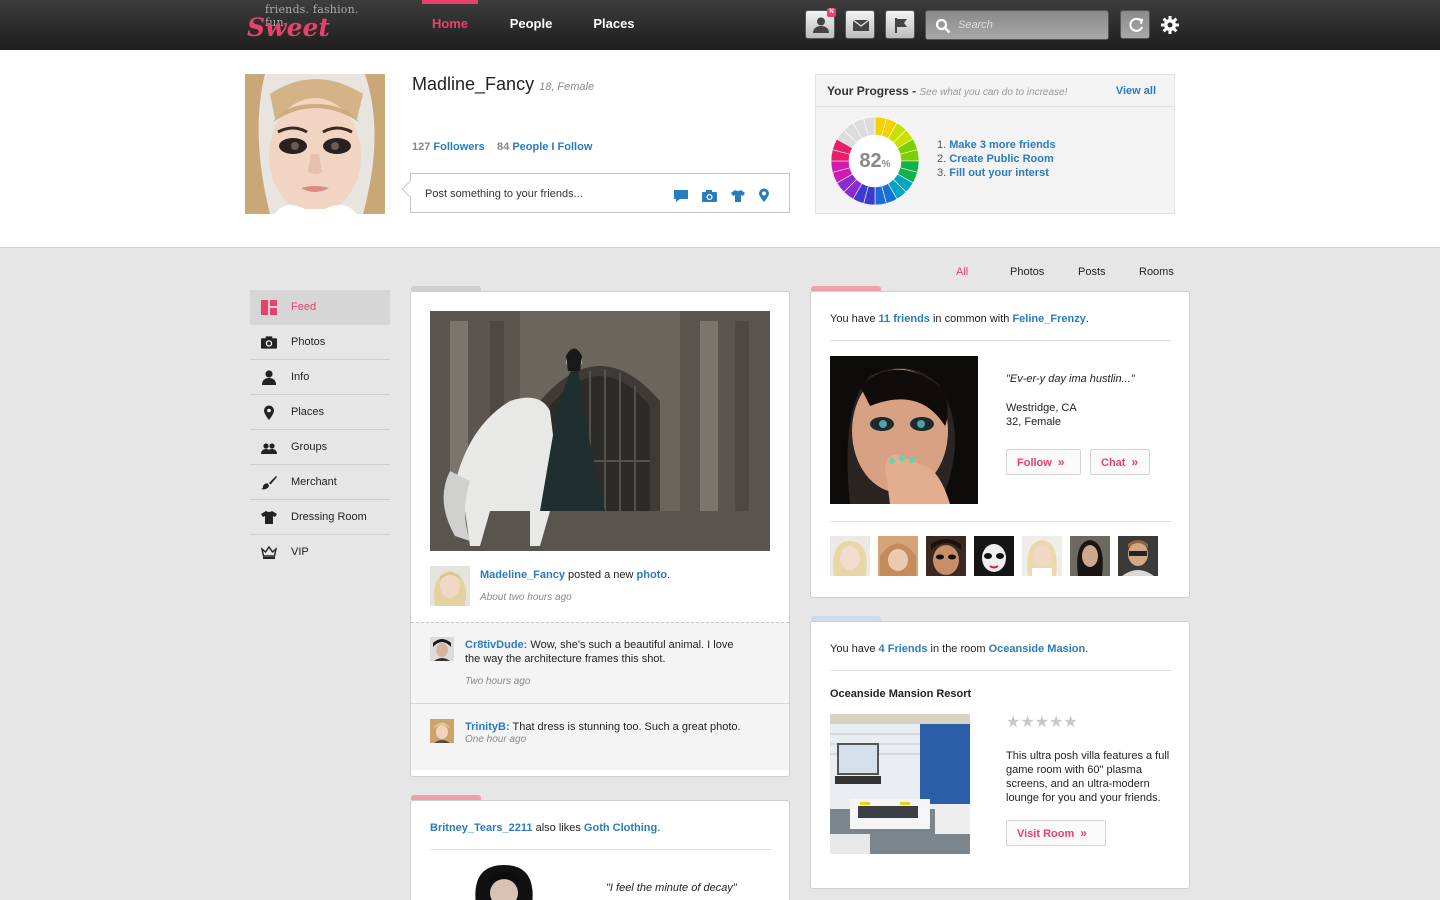 This screenshot has width=1440, height=900. What do you see at coordinates (900, 694) in the screenshot?
I see `room-title-link: Oceanside Mansion Resort` at bounding box center [900, 694].